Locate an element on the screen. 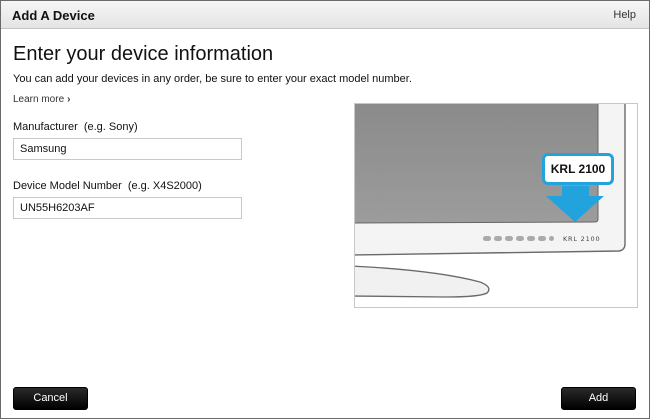  tv-model-label: KRL 2100 is located at coordinates (581, 239).